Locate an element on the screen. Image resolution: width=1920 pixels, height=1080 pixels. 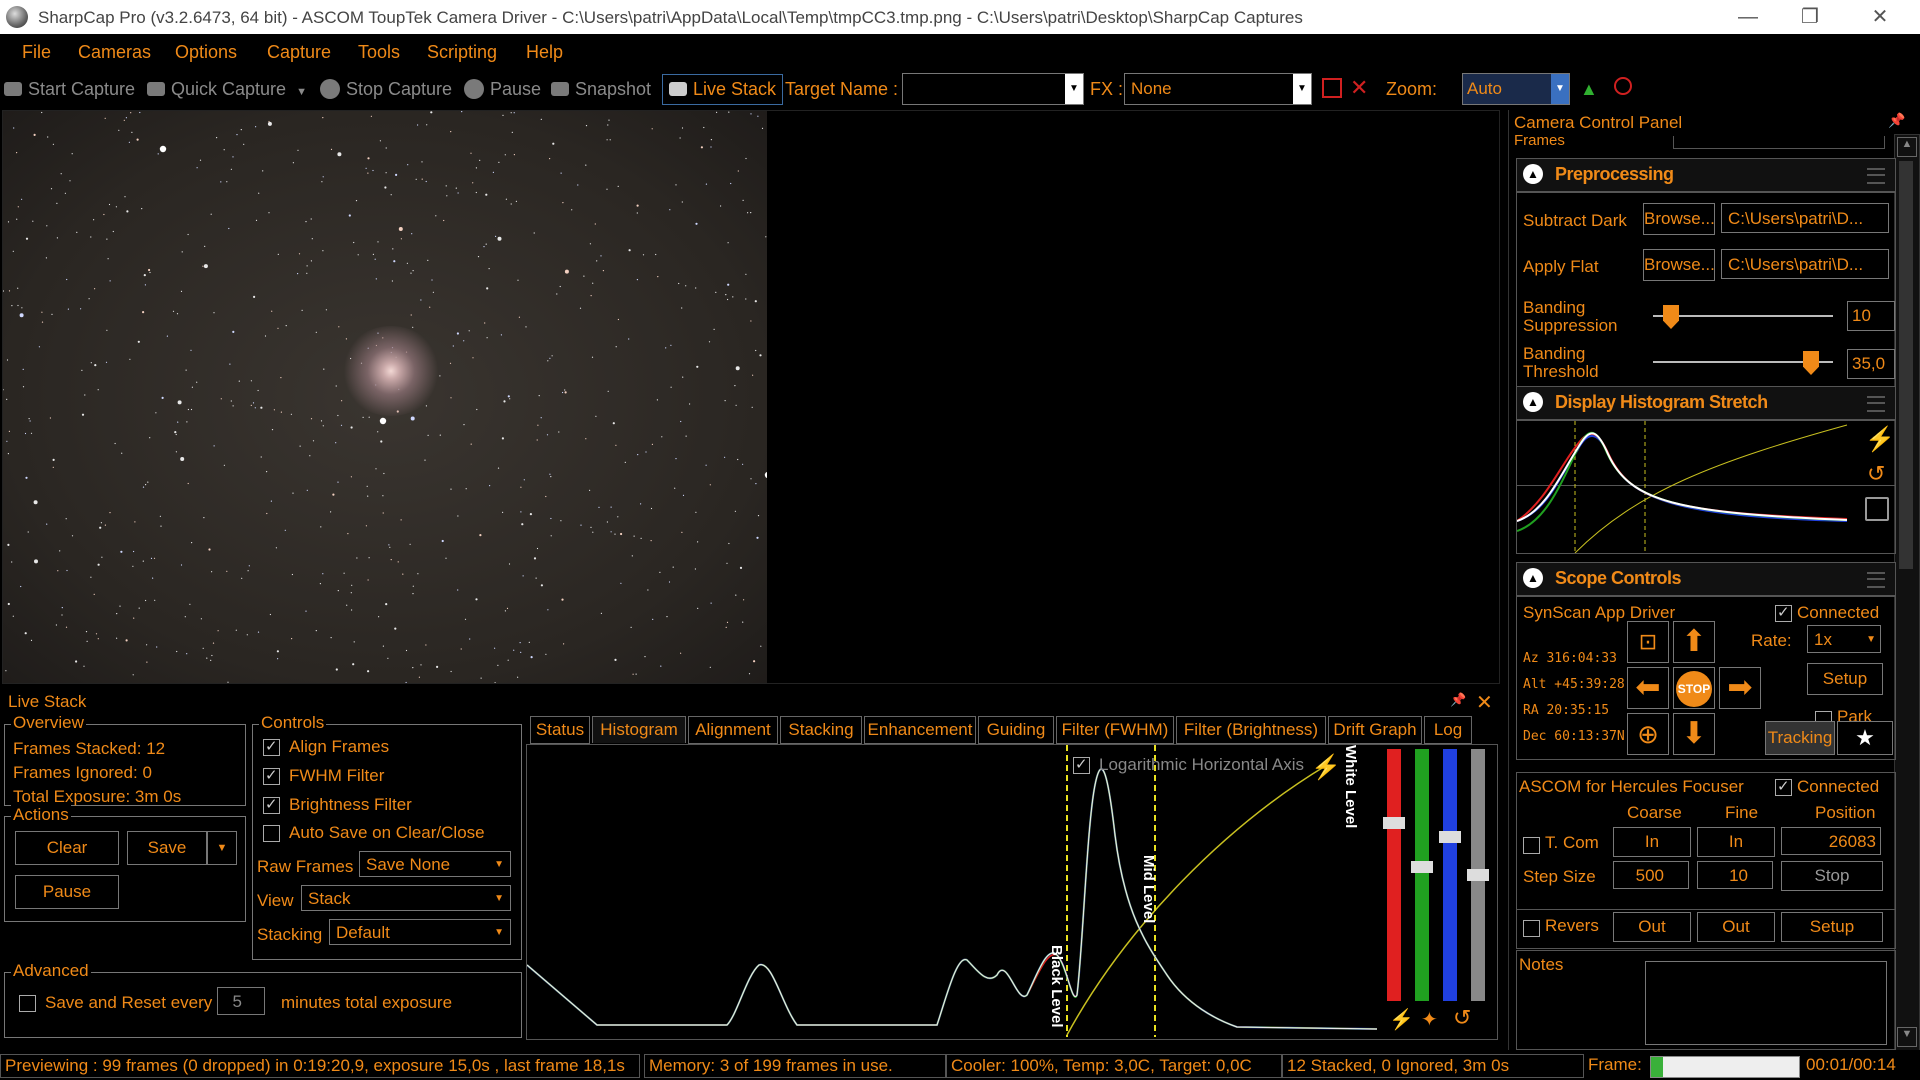
rate-select: 1x ▼ is located at coordinates (1844, 639).